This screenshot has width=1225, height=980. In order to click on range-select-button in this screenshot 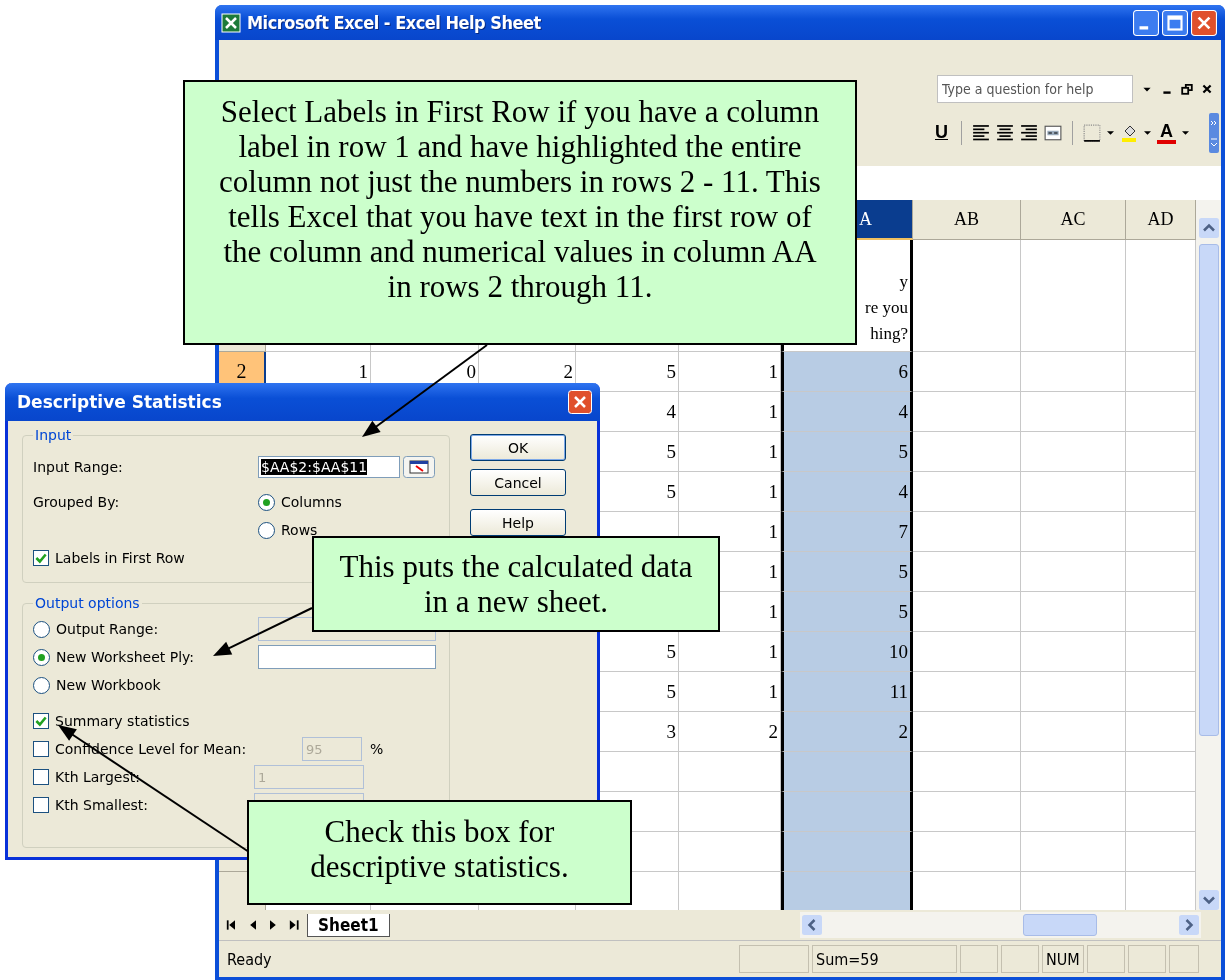, I will do `click(419, 467)`.